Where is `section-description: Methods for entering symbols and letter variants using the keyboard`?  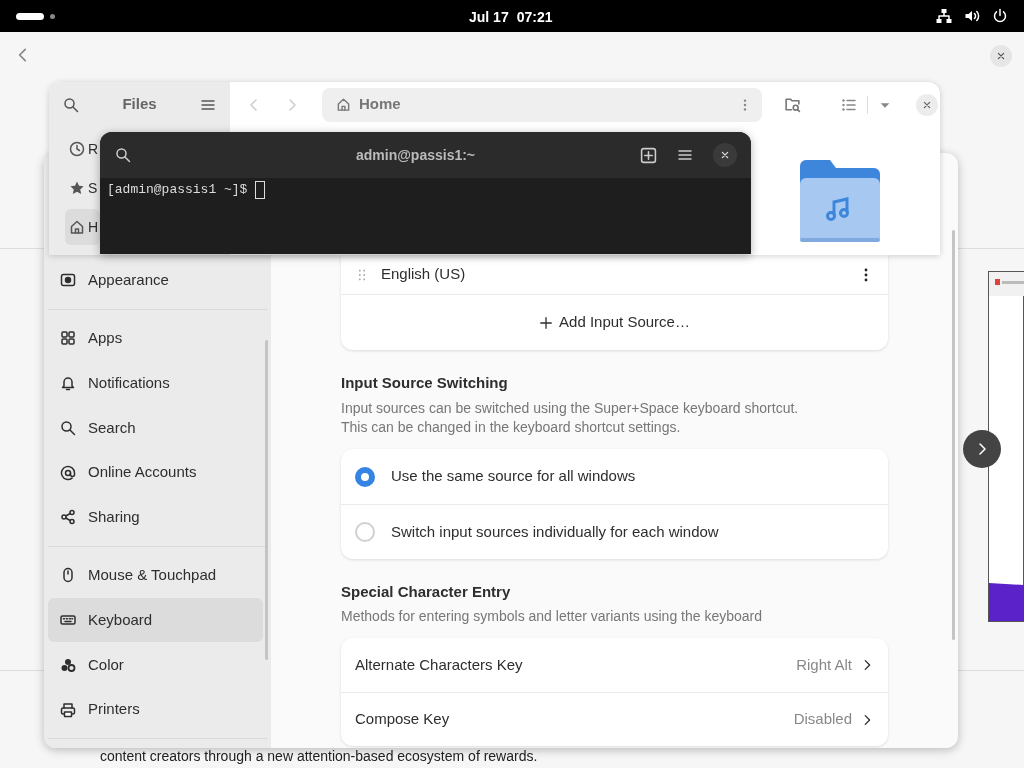
section-description: Methods for entering symbols and letter variants using the keyboard is located at coordinates (552, 616).